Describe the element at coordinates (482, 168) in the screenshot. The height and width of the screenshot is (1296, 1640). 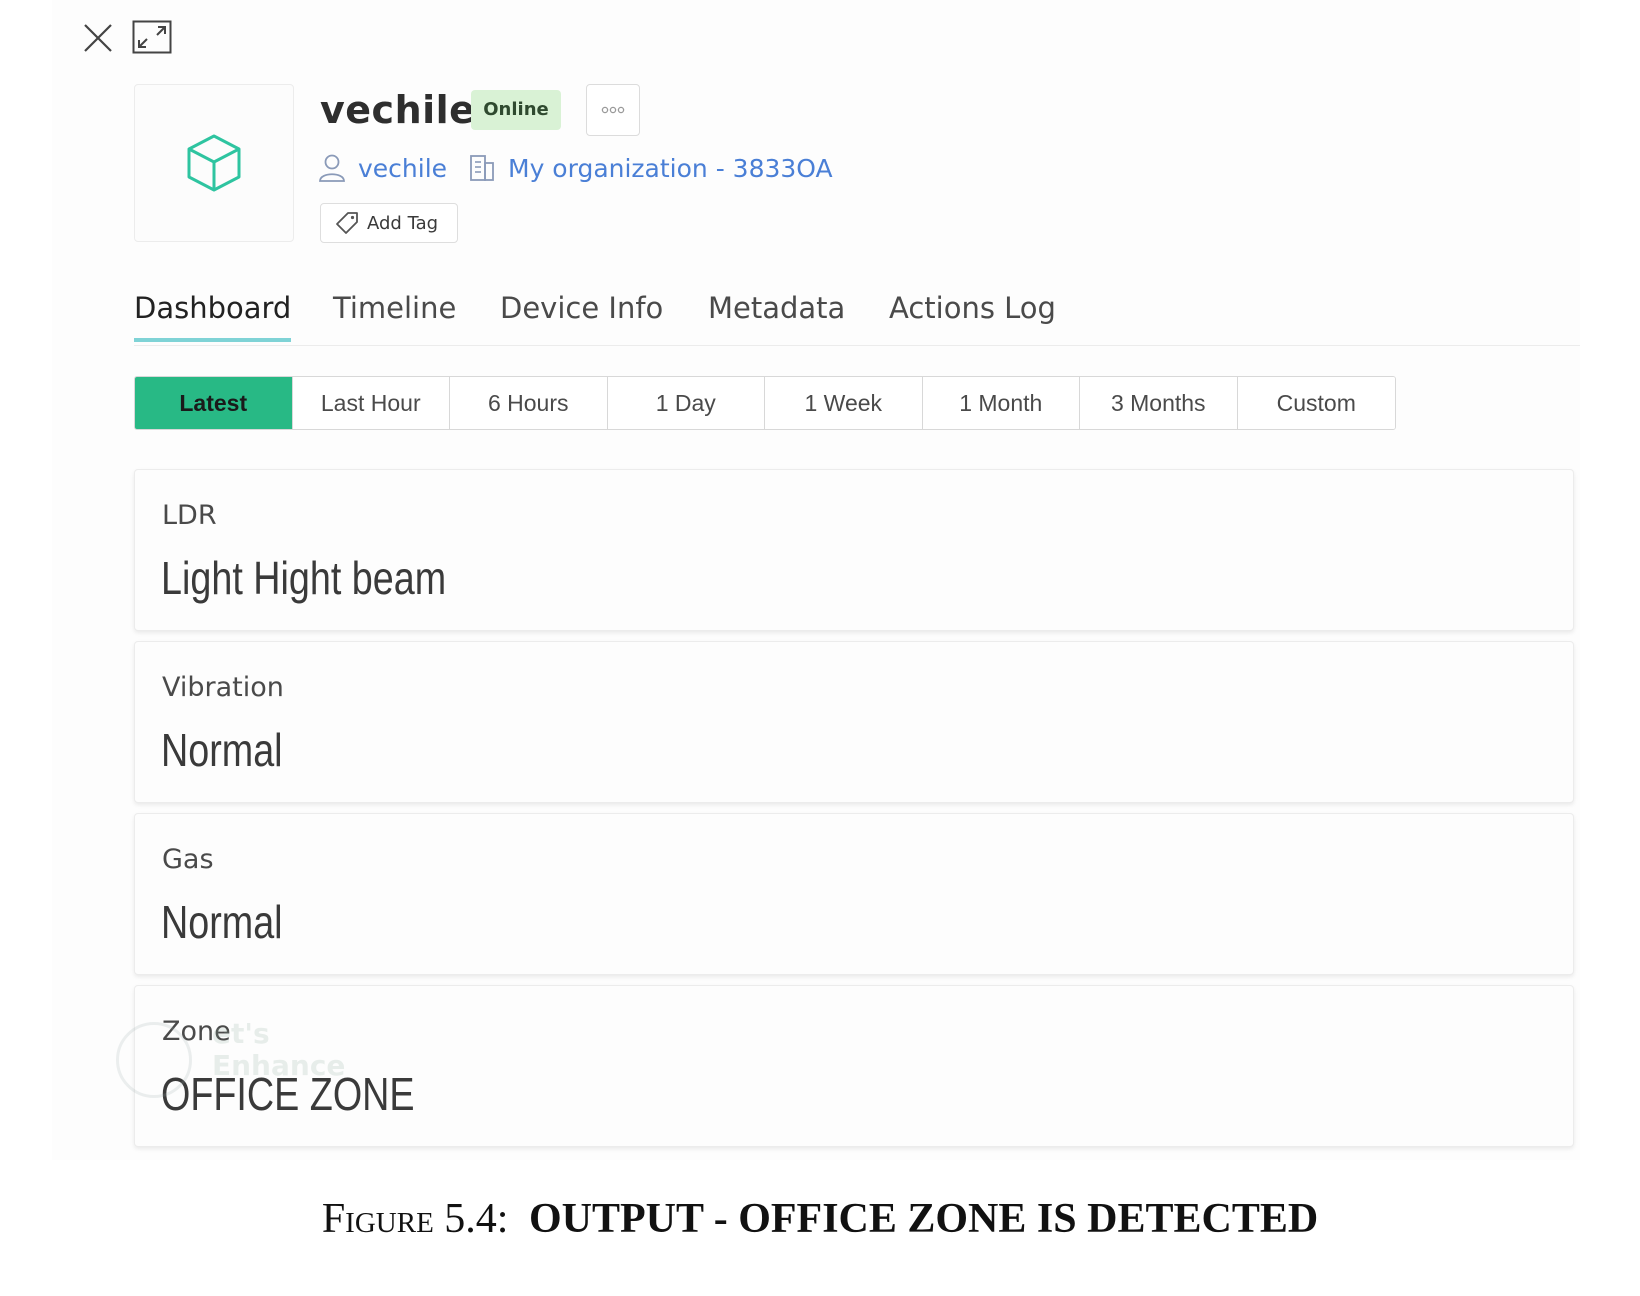
I see `building-icon` at that location.